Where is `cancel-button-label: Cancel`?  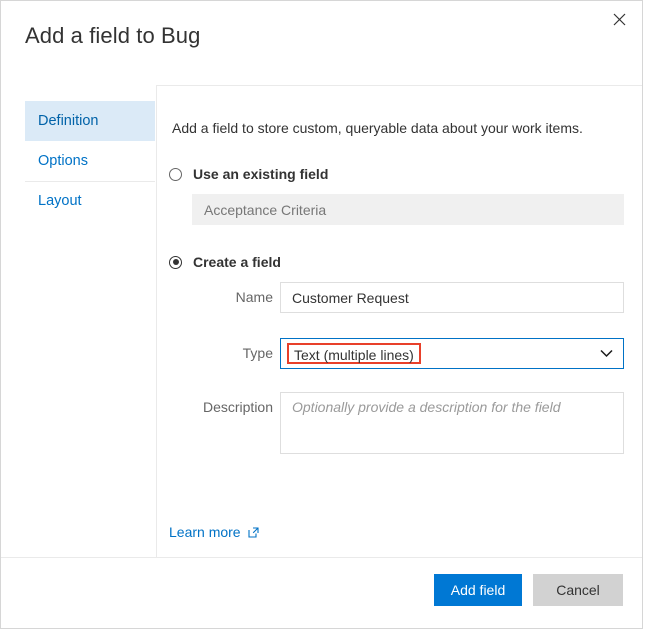
cancel-button-label: Cancel is located at coordinates (578, 590).